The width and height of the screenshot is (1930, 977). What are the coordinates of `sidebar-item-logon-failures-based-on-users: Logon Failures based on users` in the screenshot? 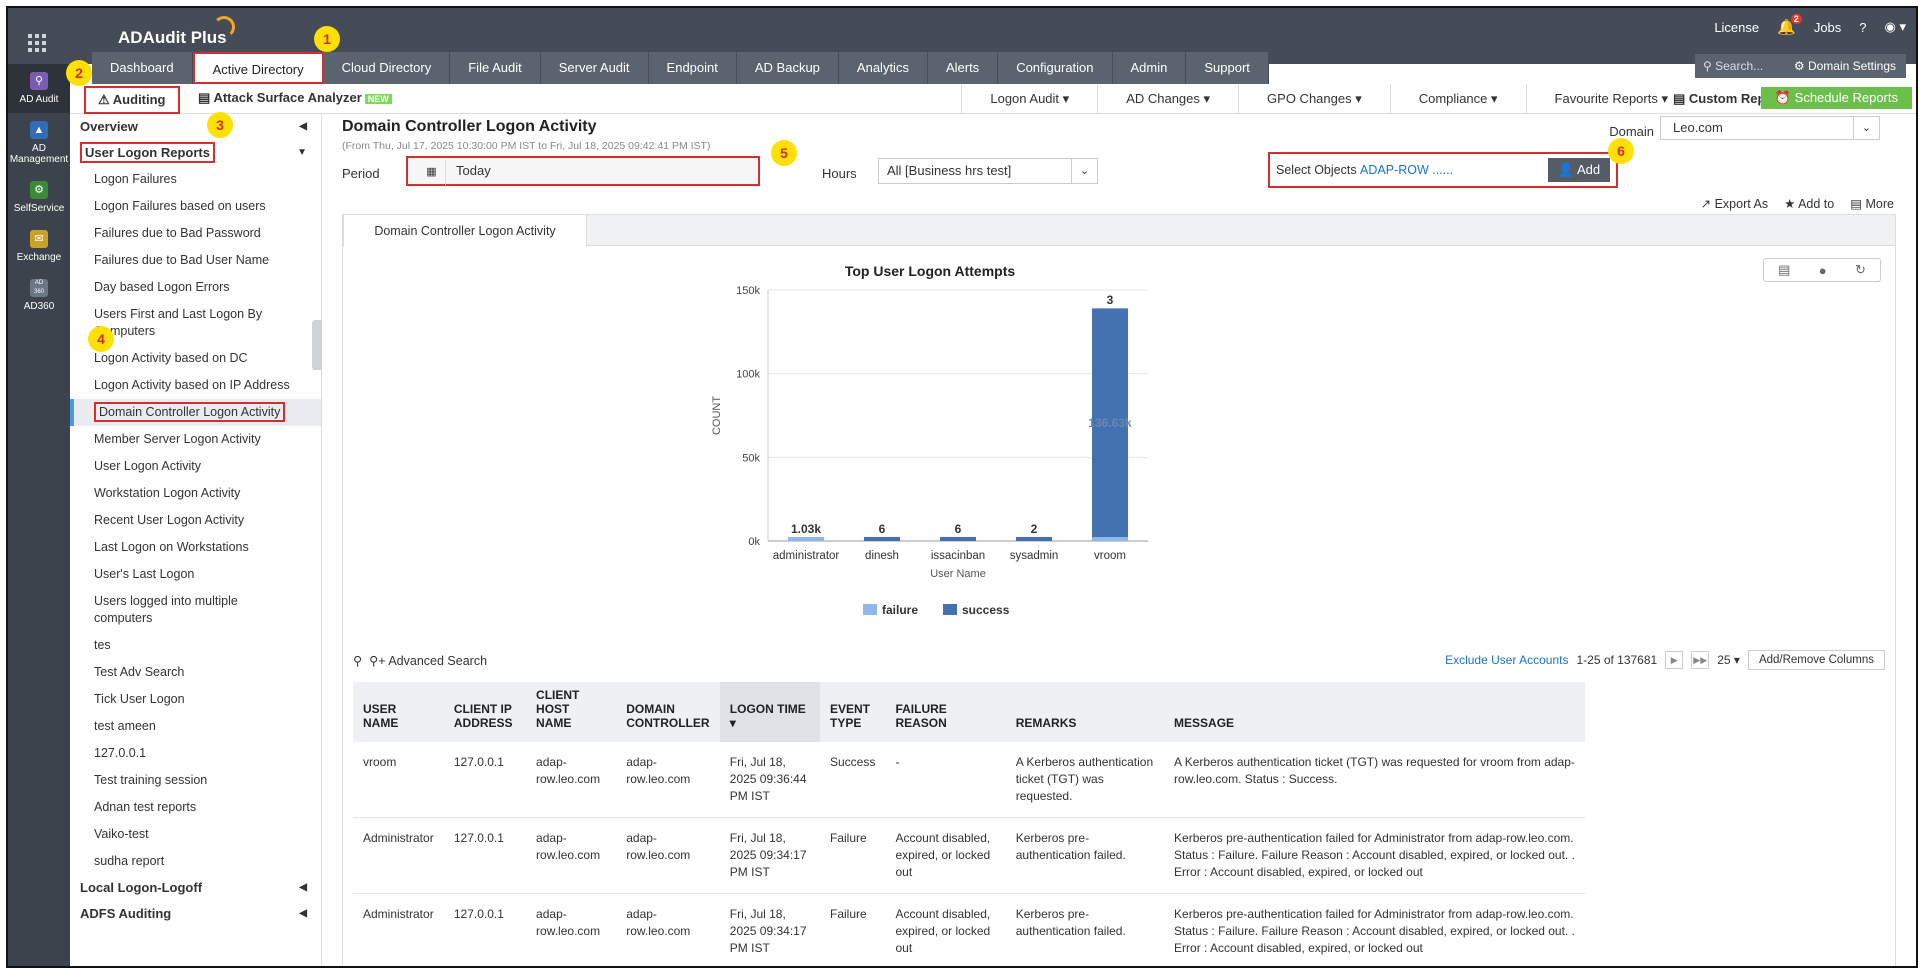 It's located at (195, 206).